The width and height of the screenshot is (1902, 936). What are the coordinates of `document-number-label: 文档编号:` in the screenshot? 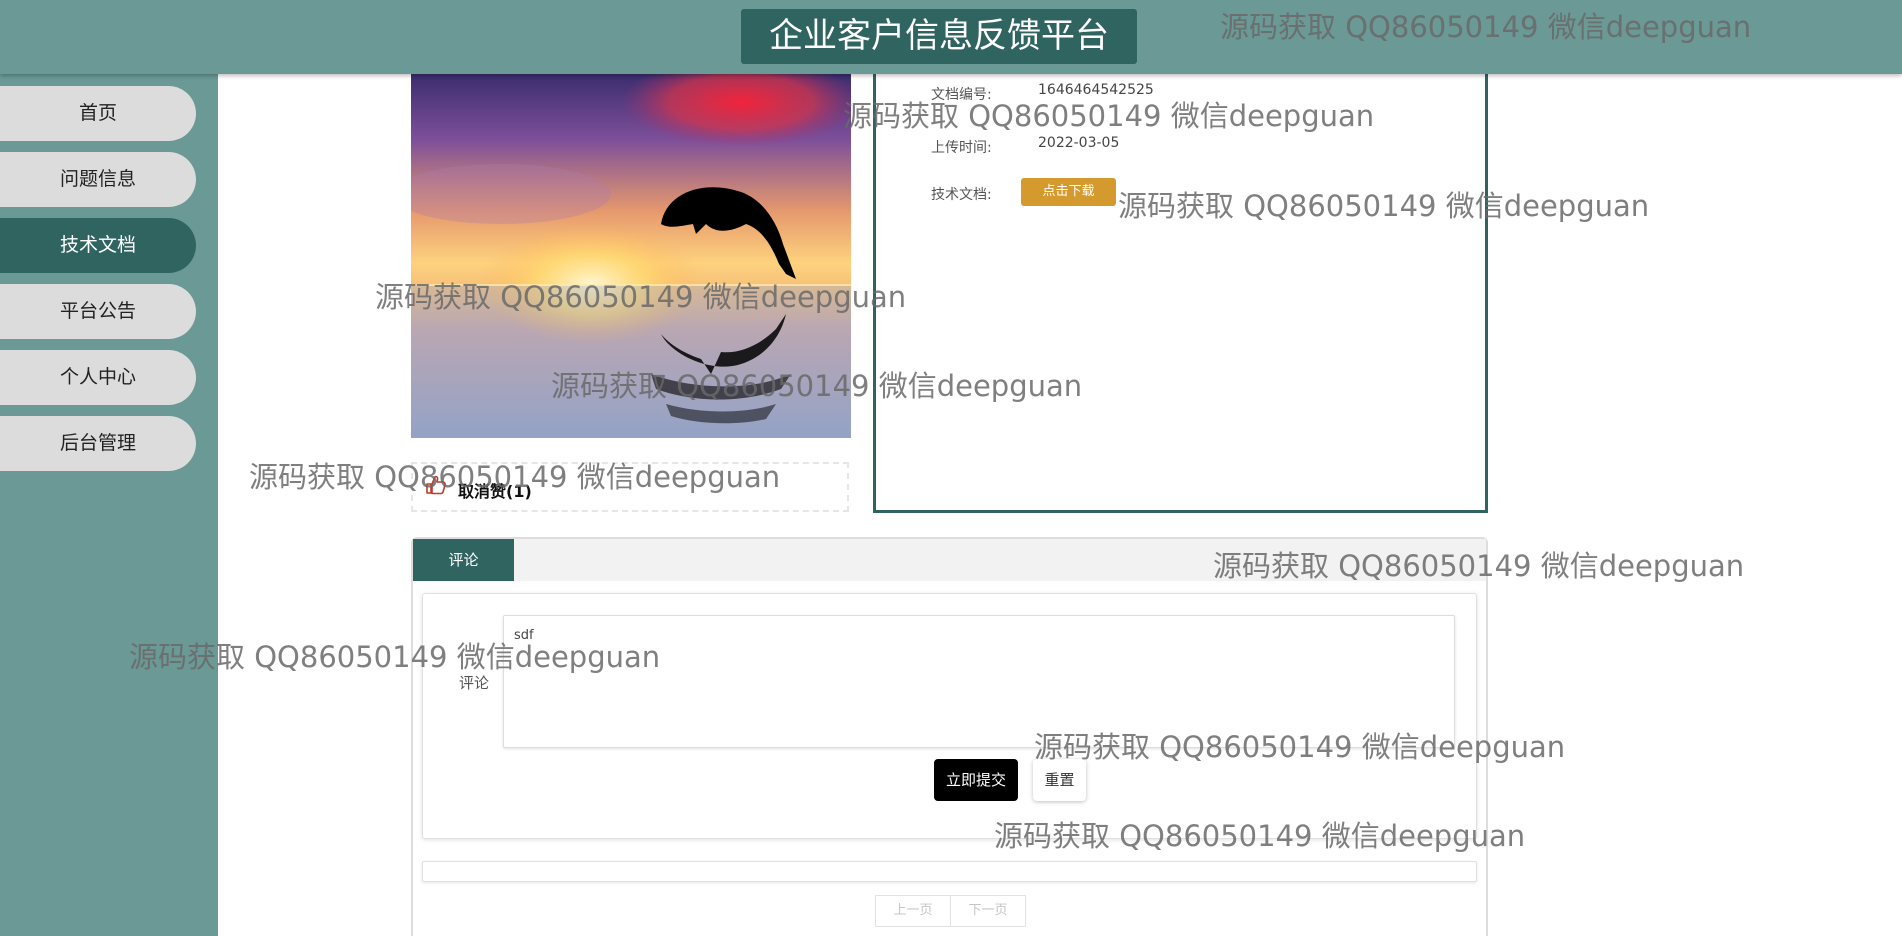 It's located at (961, 95).